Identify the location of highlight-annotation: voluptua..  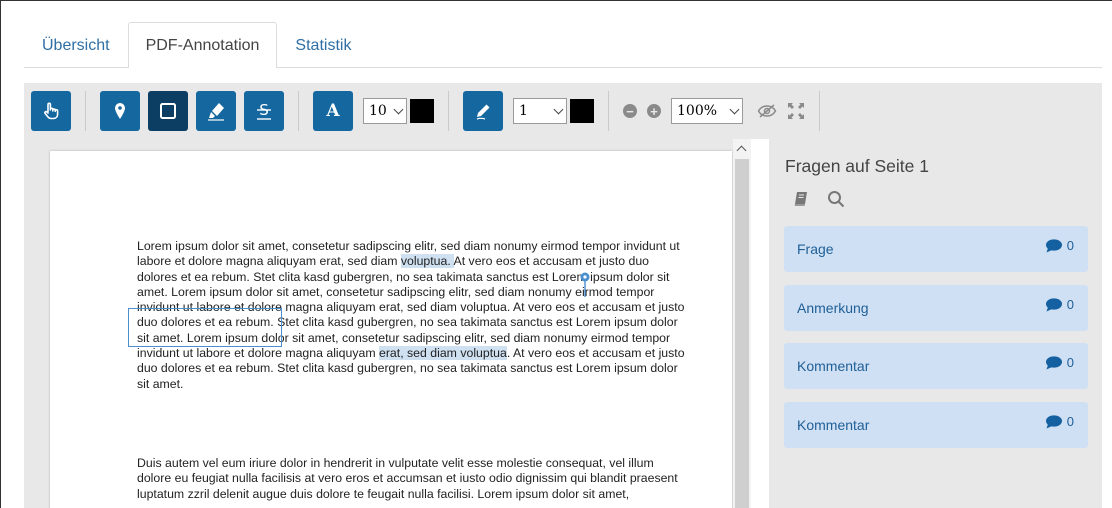
(427, 261).